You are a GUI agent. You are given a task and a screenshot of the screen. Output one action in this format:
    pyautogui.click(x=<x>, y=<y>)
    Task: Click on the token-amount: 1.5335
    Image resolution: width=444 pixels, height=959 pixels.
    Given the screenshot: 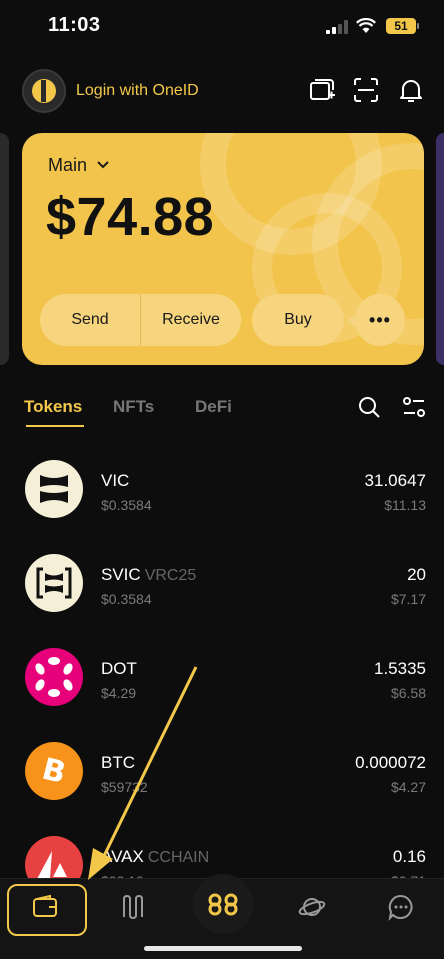 What is the action you would take?
    pyautogui.click(x=400, y=668)
    